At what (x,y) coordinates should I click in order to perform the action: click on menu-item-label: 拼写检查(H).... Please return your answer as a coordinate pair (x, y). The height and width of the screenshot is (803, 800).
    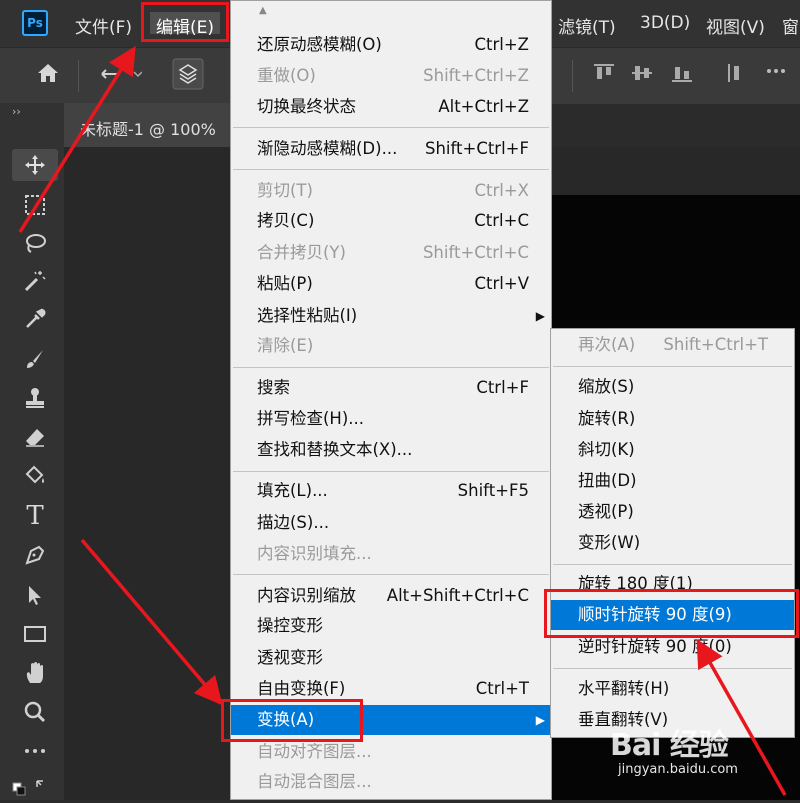
    Looking at the image, I should click on (311, 418).